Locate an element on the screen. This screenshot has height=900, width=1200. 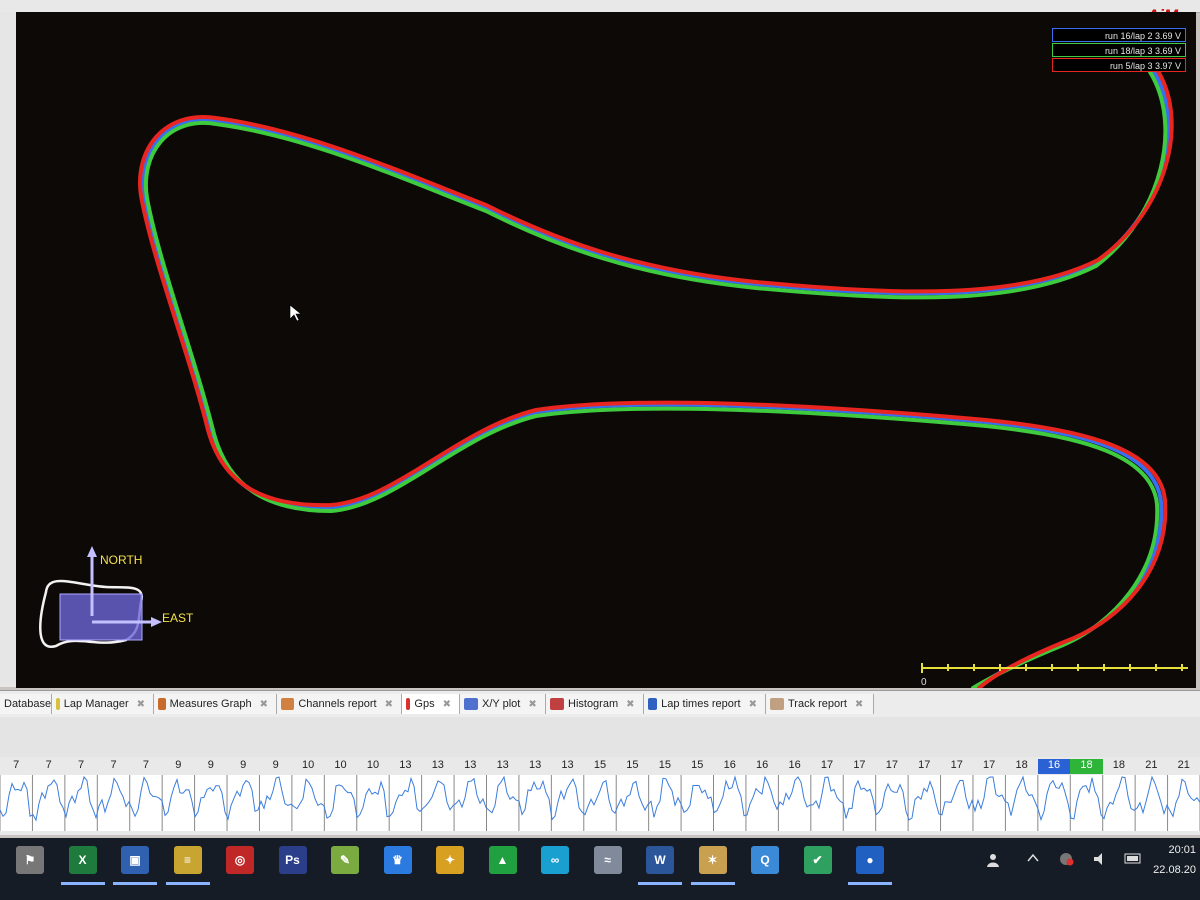
save-icon: ▣ is located at coordinates (135, 860).